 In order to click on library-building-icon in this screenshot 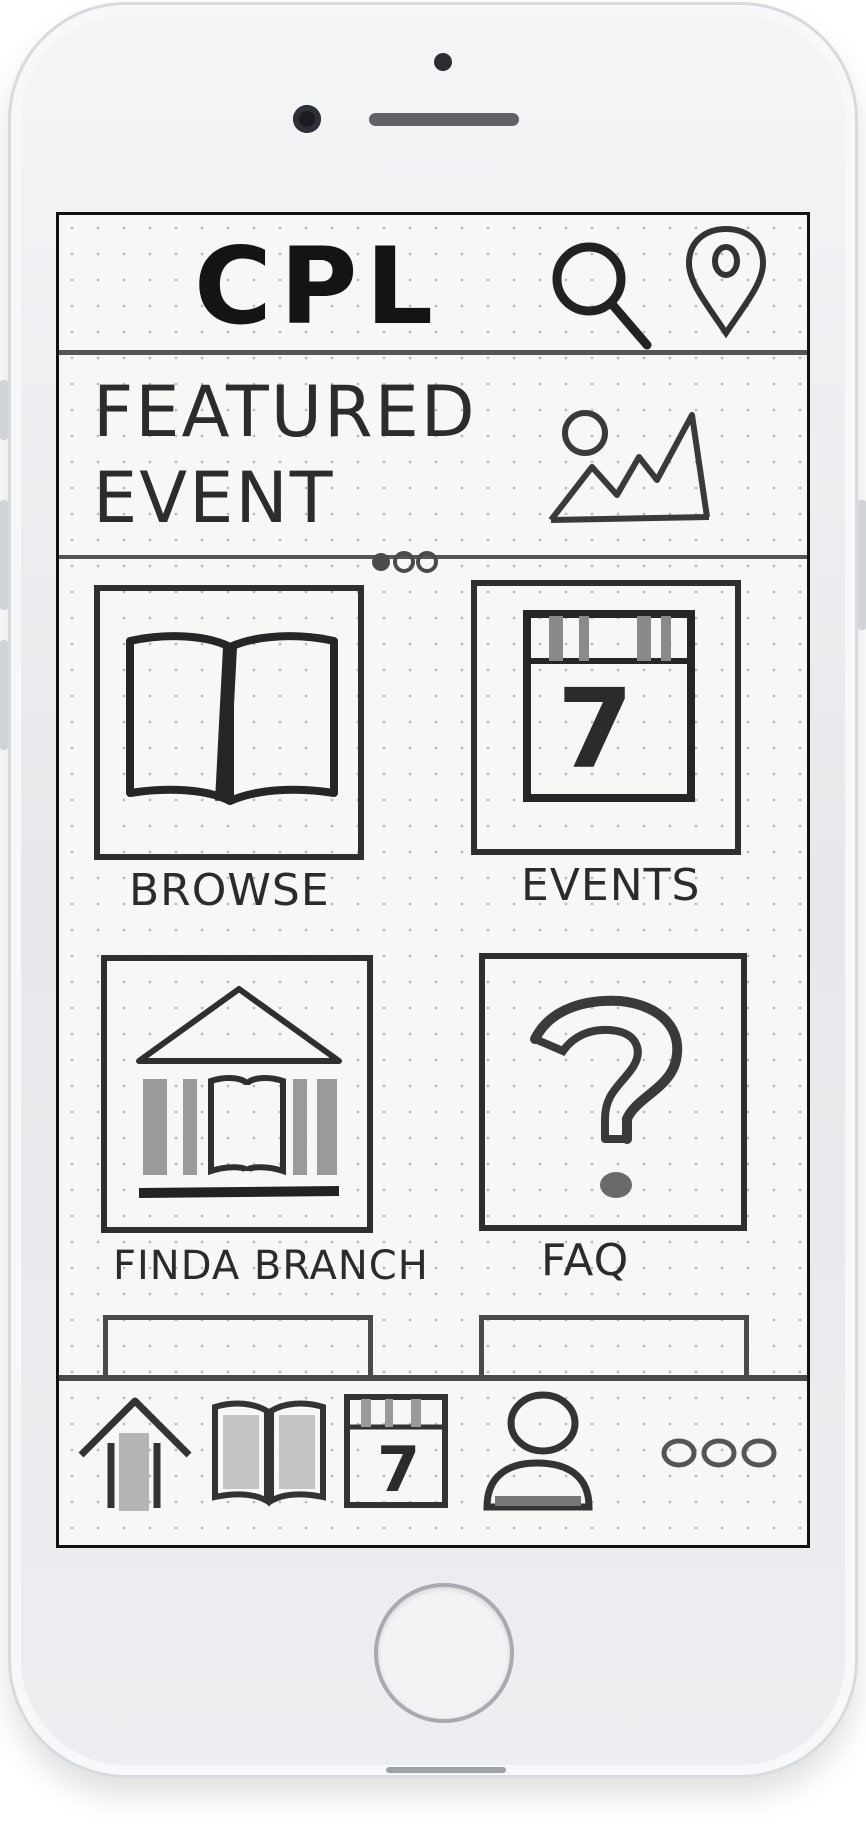, I will do `click(239, 1092)`.